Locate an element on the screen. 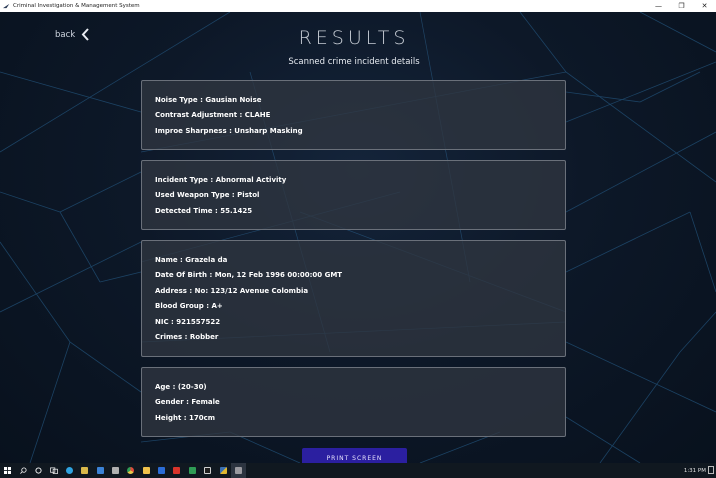 This screenshot has width=716, height=478. explorer-icon is located at coordinates (146, 470).